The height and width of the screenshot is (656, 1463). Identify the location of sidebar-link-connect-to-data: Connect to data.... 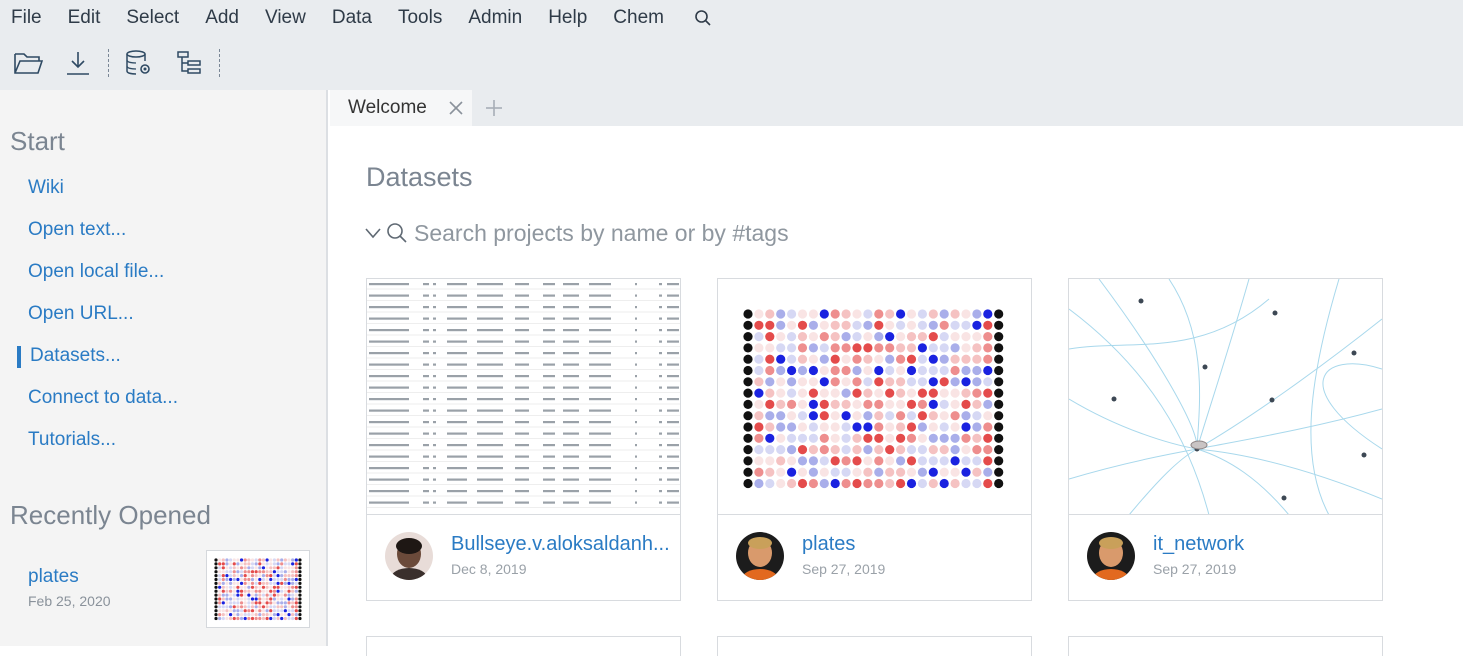
(103, 398).